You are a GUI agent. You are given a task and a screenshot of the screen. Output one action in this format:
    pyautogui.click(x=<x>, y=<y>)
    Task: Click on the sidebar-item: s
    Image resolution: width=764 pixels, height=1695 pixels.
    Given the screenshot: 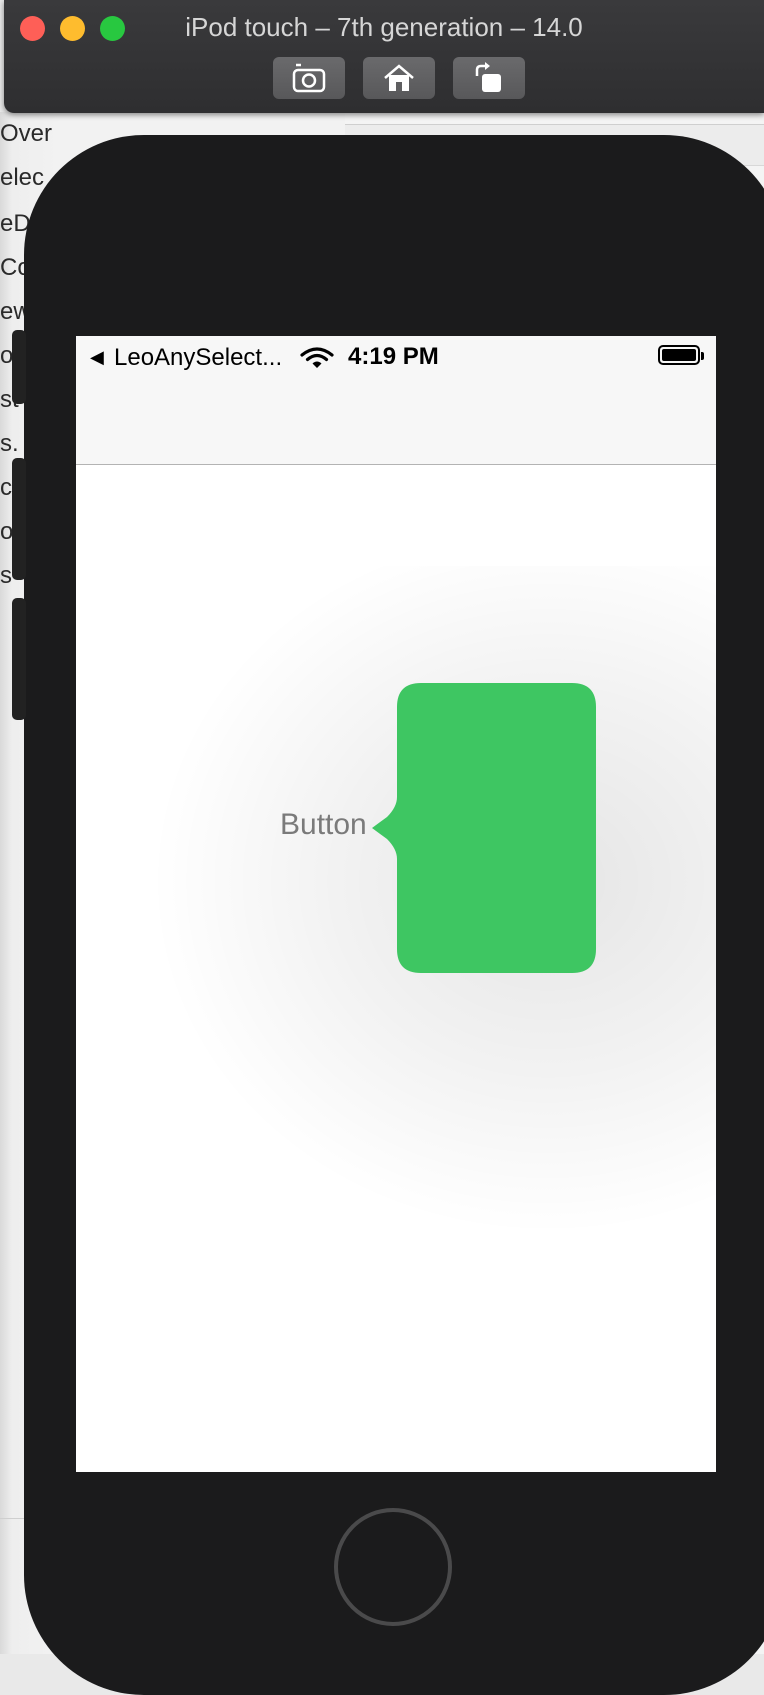 What is the action you would take?
    pyautogui.click(x=6, y=576)
    